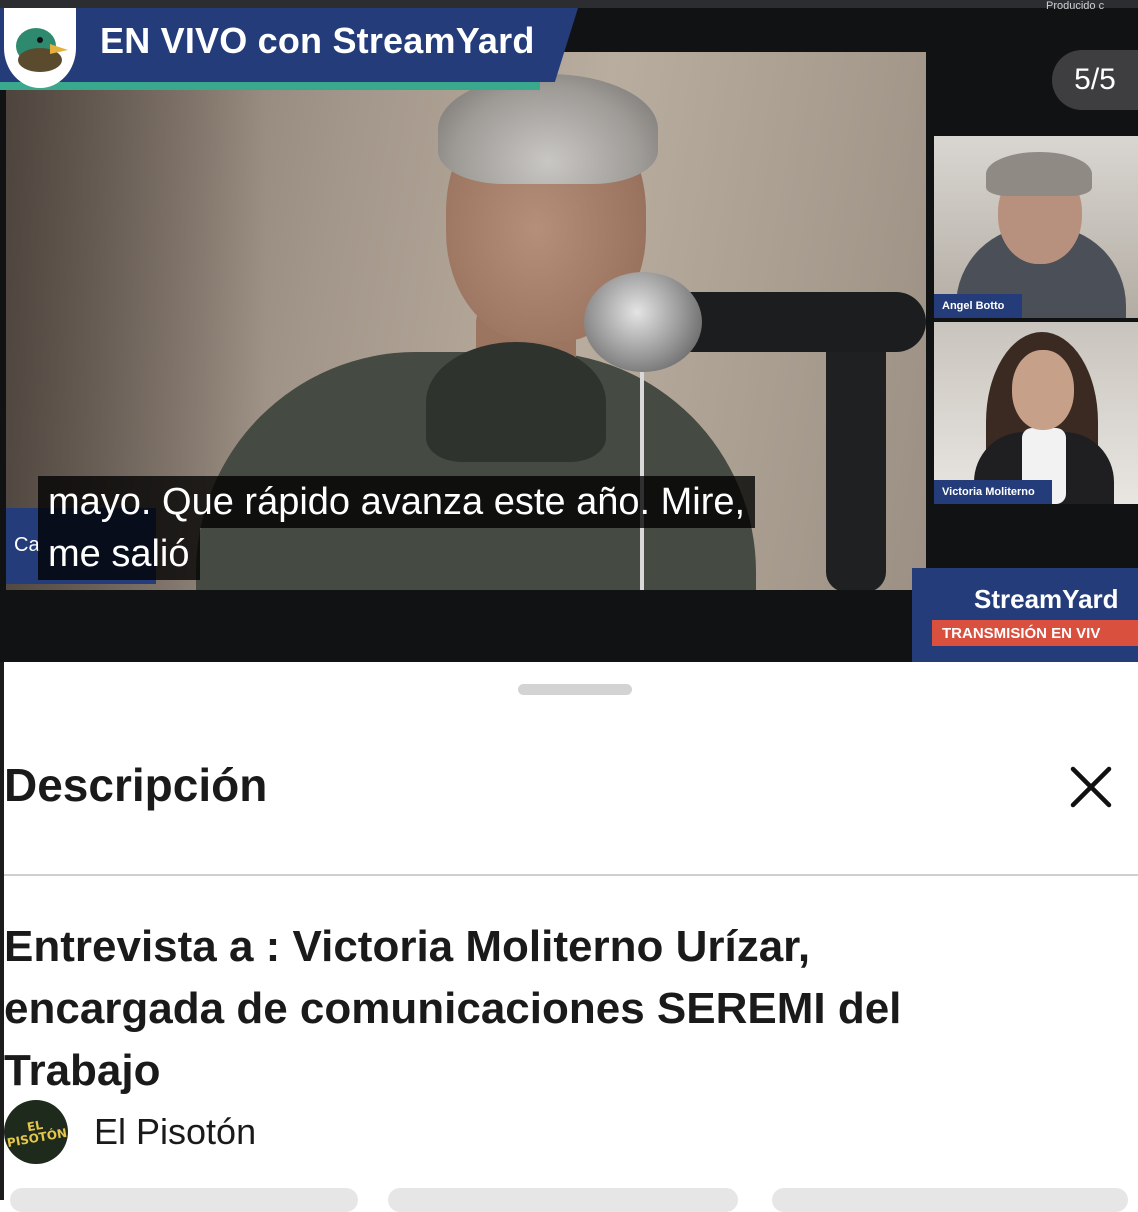 This screenshot has width=1138, height=1212. Describe the element at coordinates (571, 875) in the screenshot. I see `divider` at that location.